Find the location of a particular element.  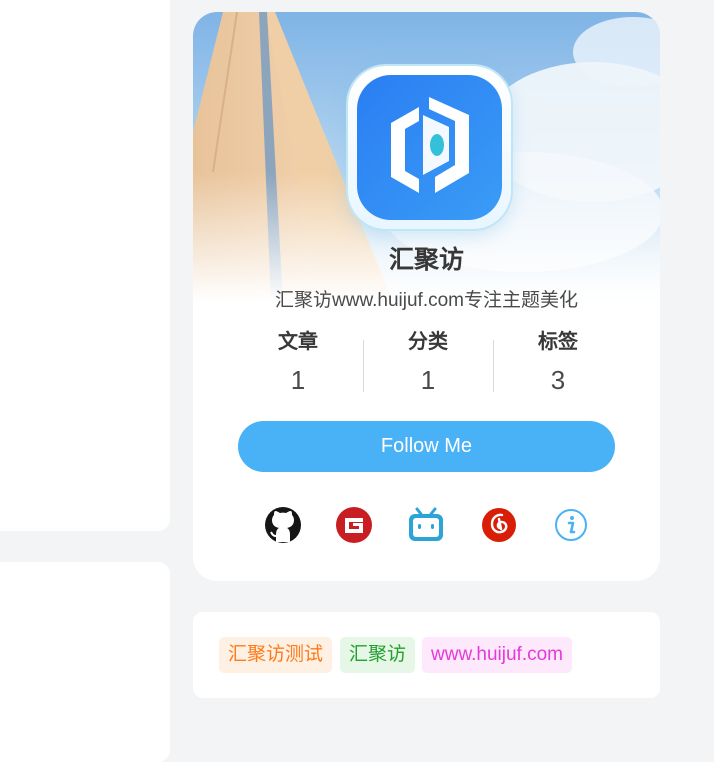

gitee-icon is located at coordinates (354, 525).